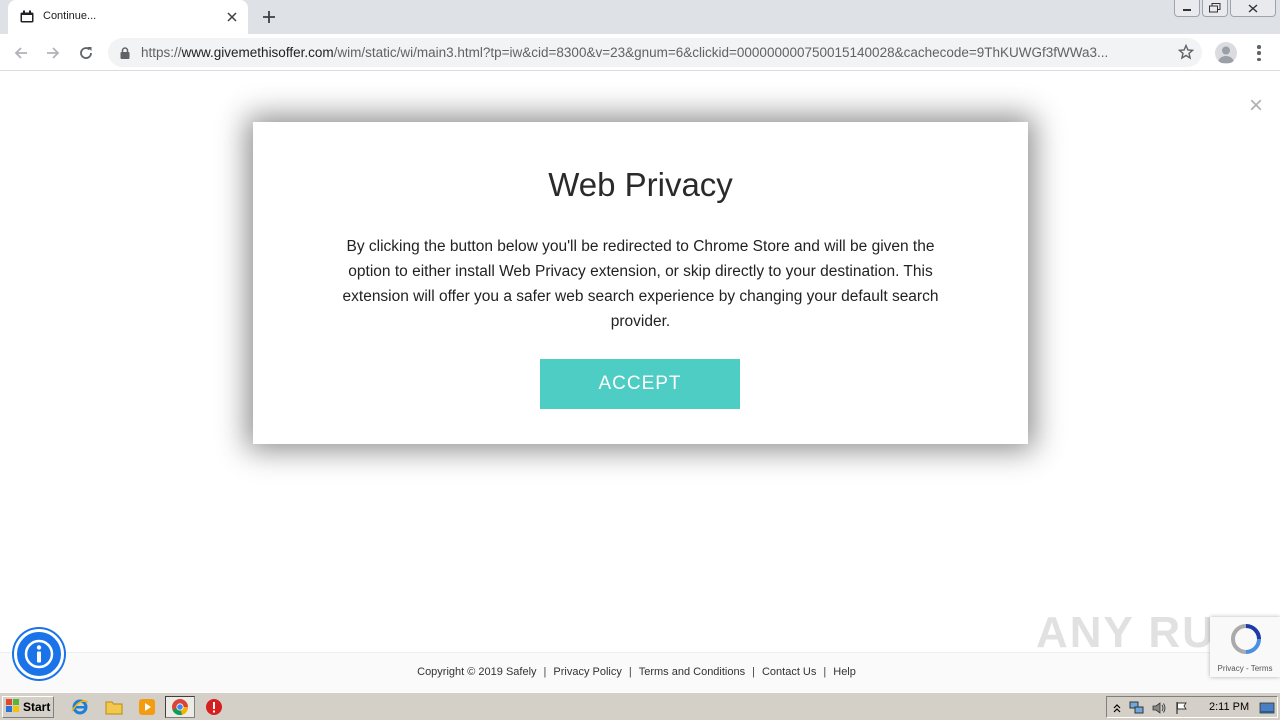  I want to click on back-arrow-icon, so click(21, 53).